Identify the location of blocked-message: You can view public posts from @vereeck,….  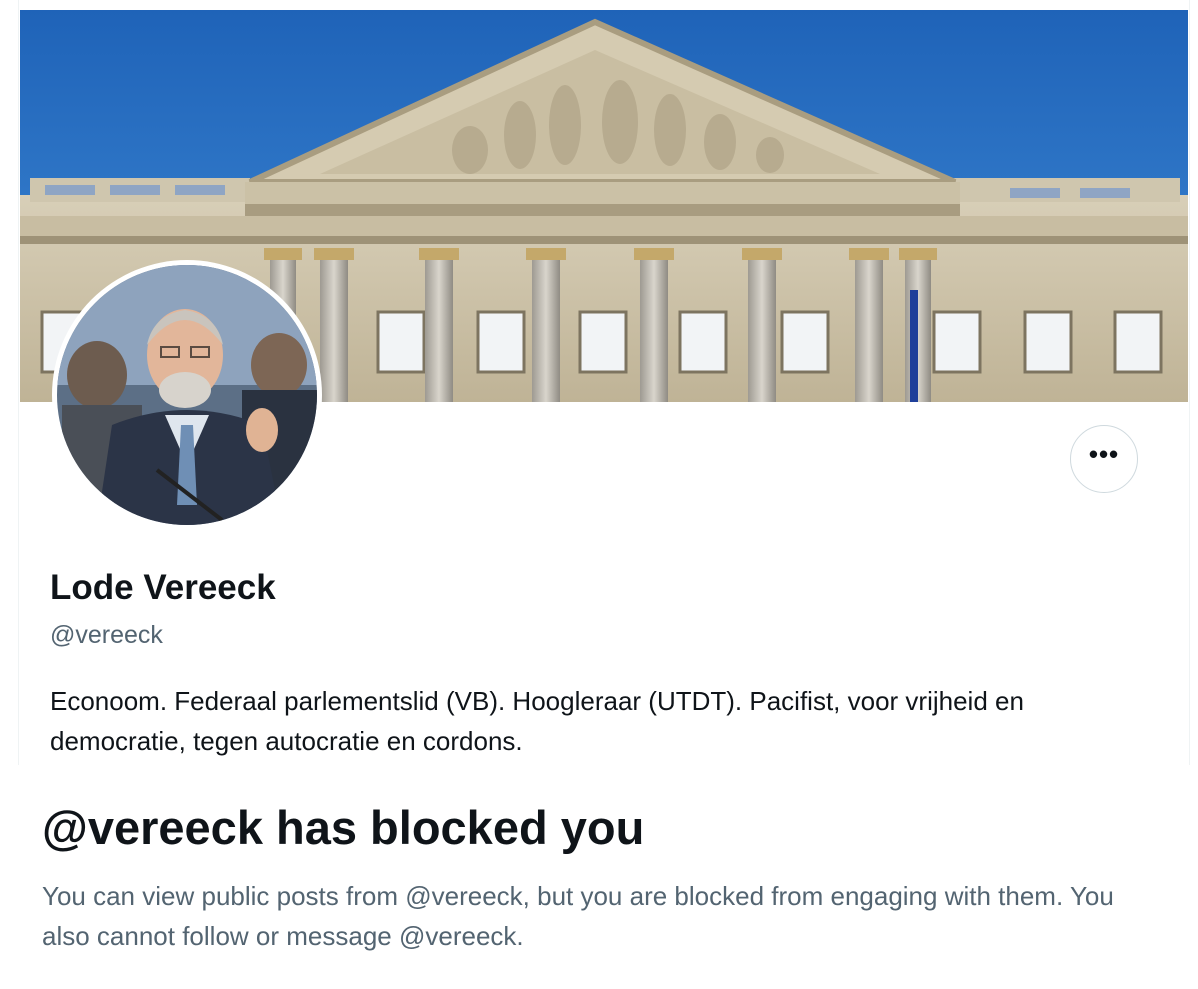
(578, 916).